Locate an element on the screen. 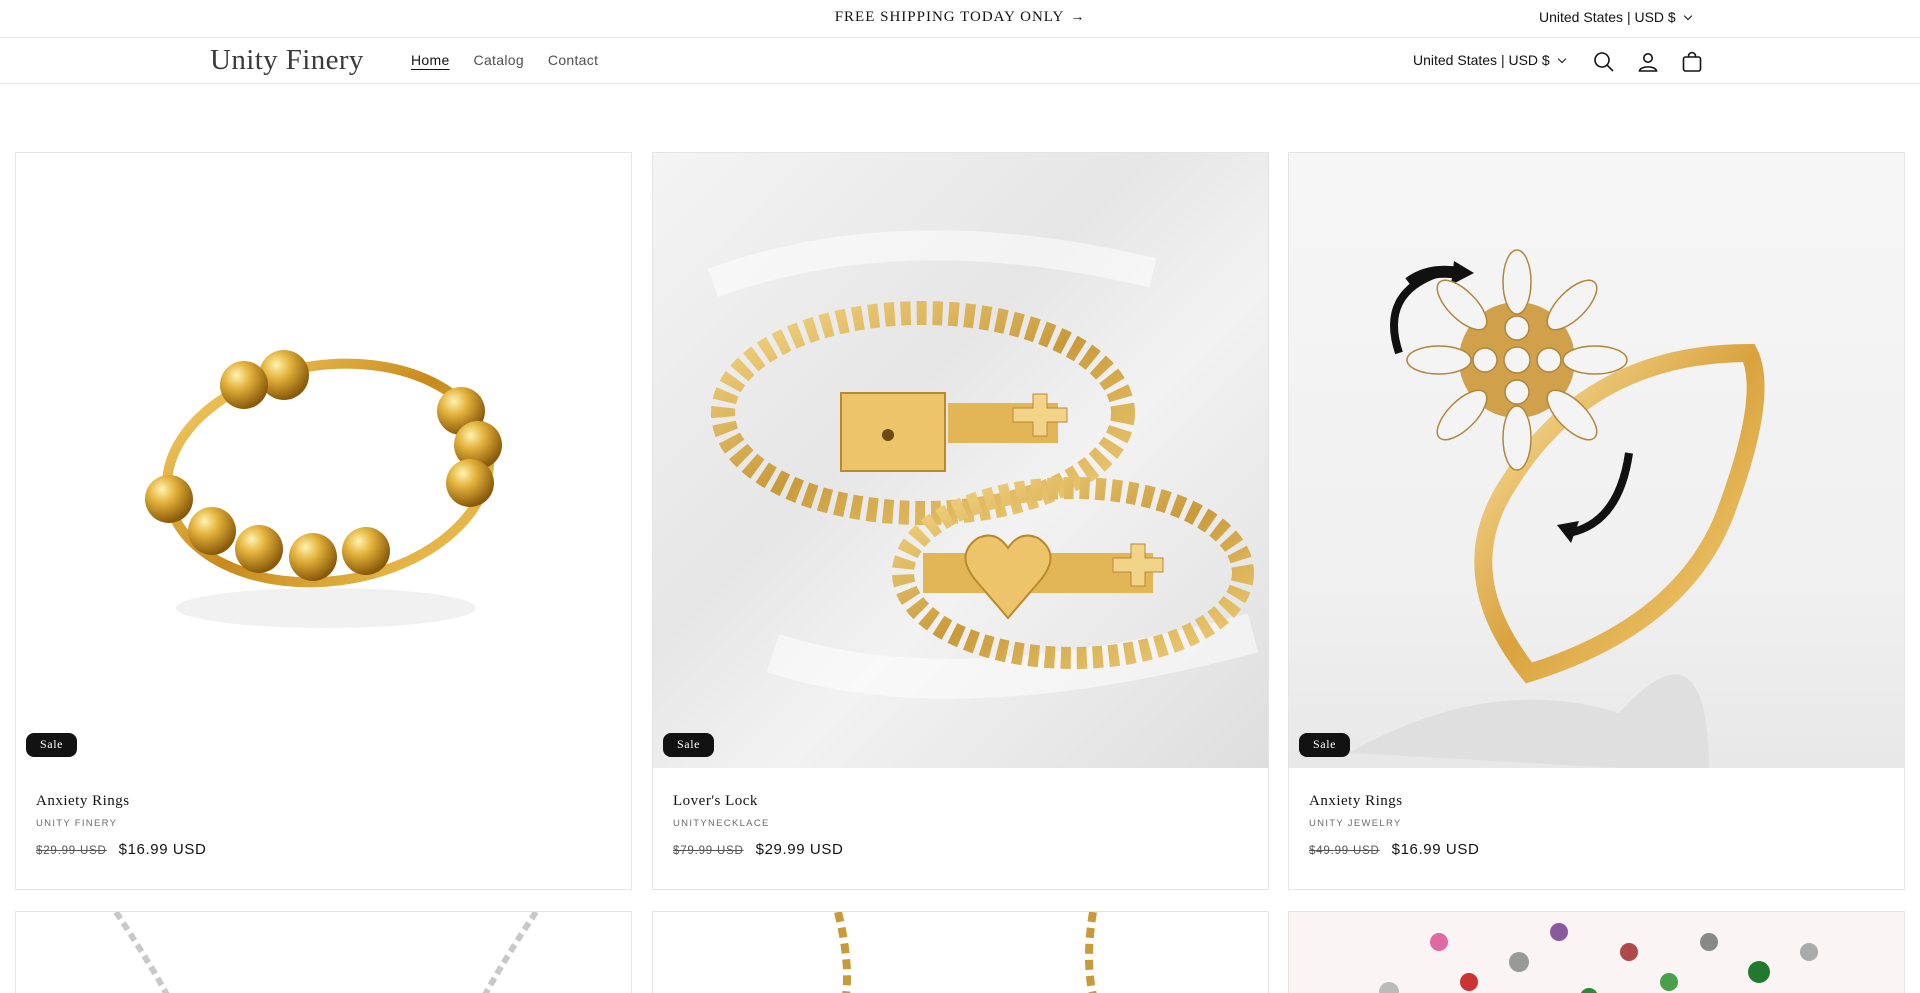 This screenshot has width=1920, height=993. product-vendor: UNITYNECKLACE is located at coordinates (721, 823).